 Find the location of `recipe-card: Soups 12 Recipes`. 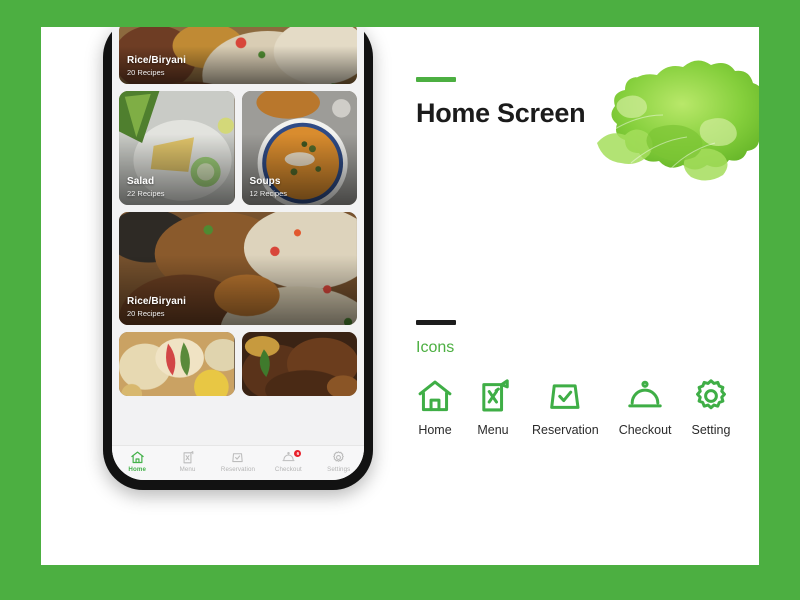

recipe-card: Soups 12 Recipes is located at coordinates (299, 148).